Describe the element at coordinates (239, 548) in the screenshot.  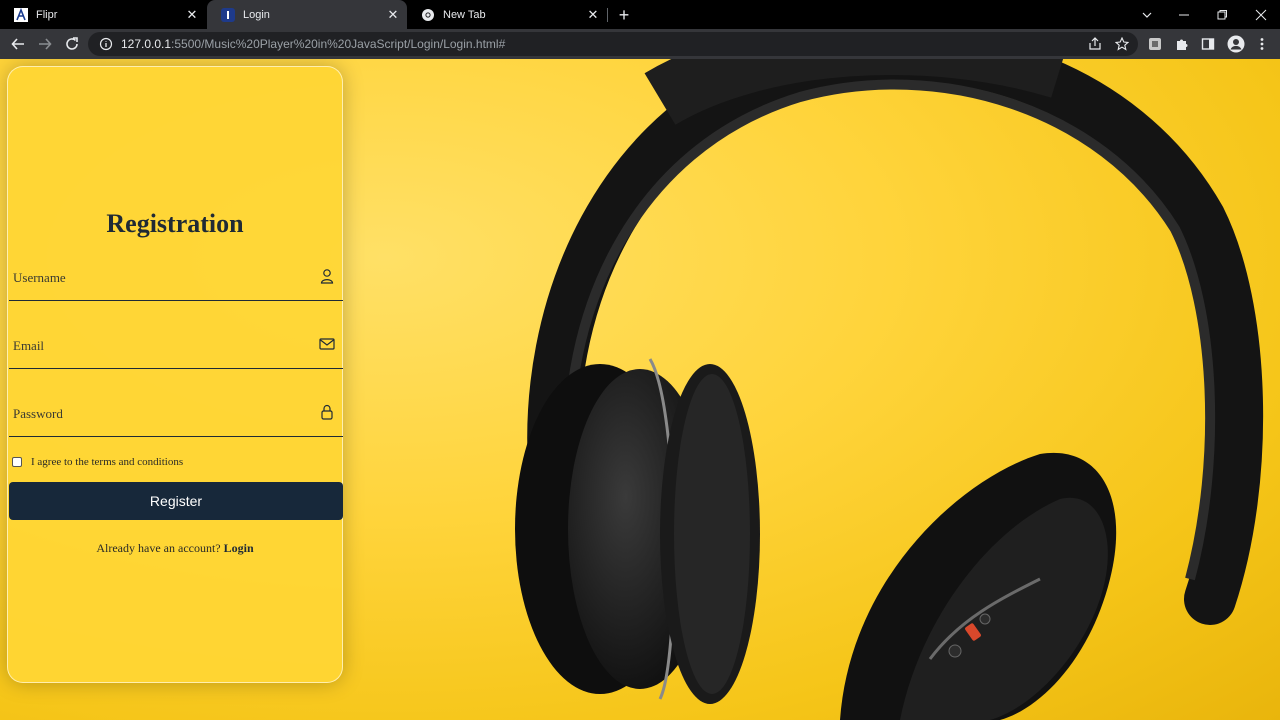
I see `login-link: Login` at that location.